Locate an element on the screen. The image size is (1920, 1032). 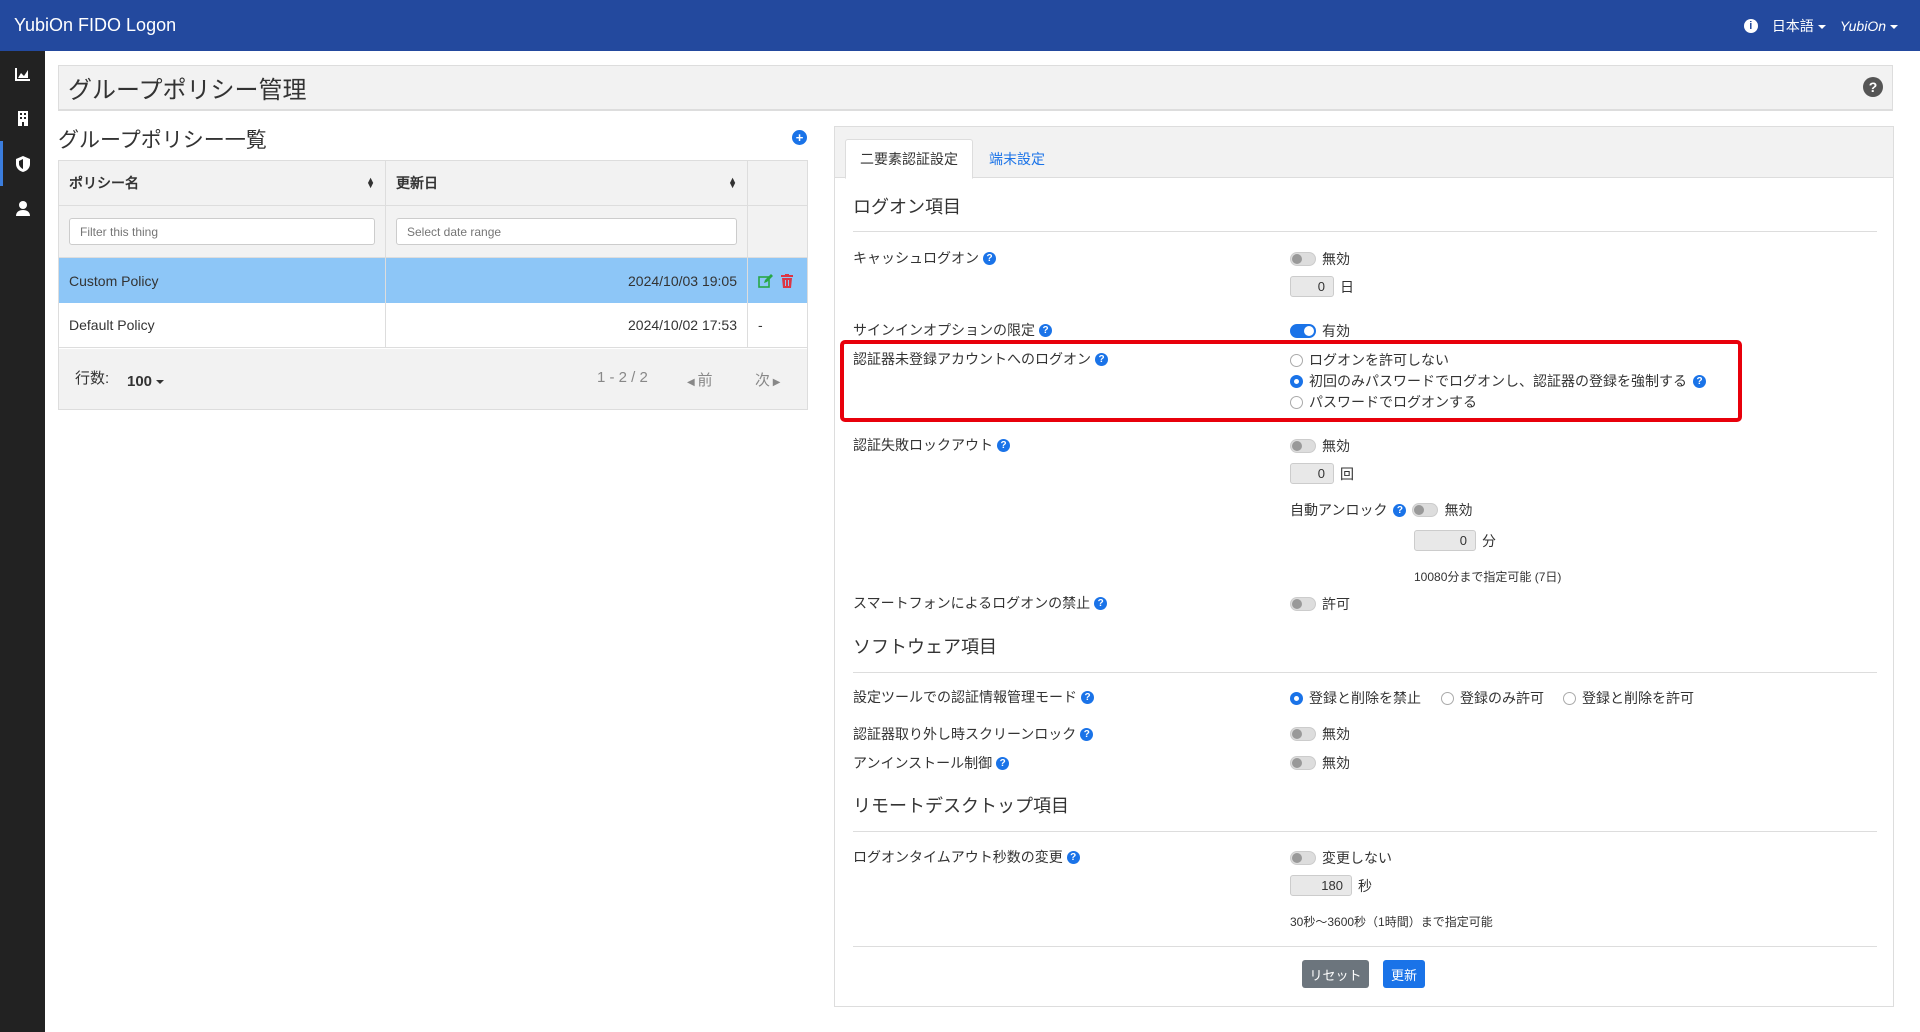
column-header-name: ポリシー名 ▲ ▼ is located at coordinates (222, 183).